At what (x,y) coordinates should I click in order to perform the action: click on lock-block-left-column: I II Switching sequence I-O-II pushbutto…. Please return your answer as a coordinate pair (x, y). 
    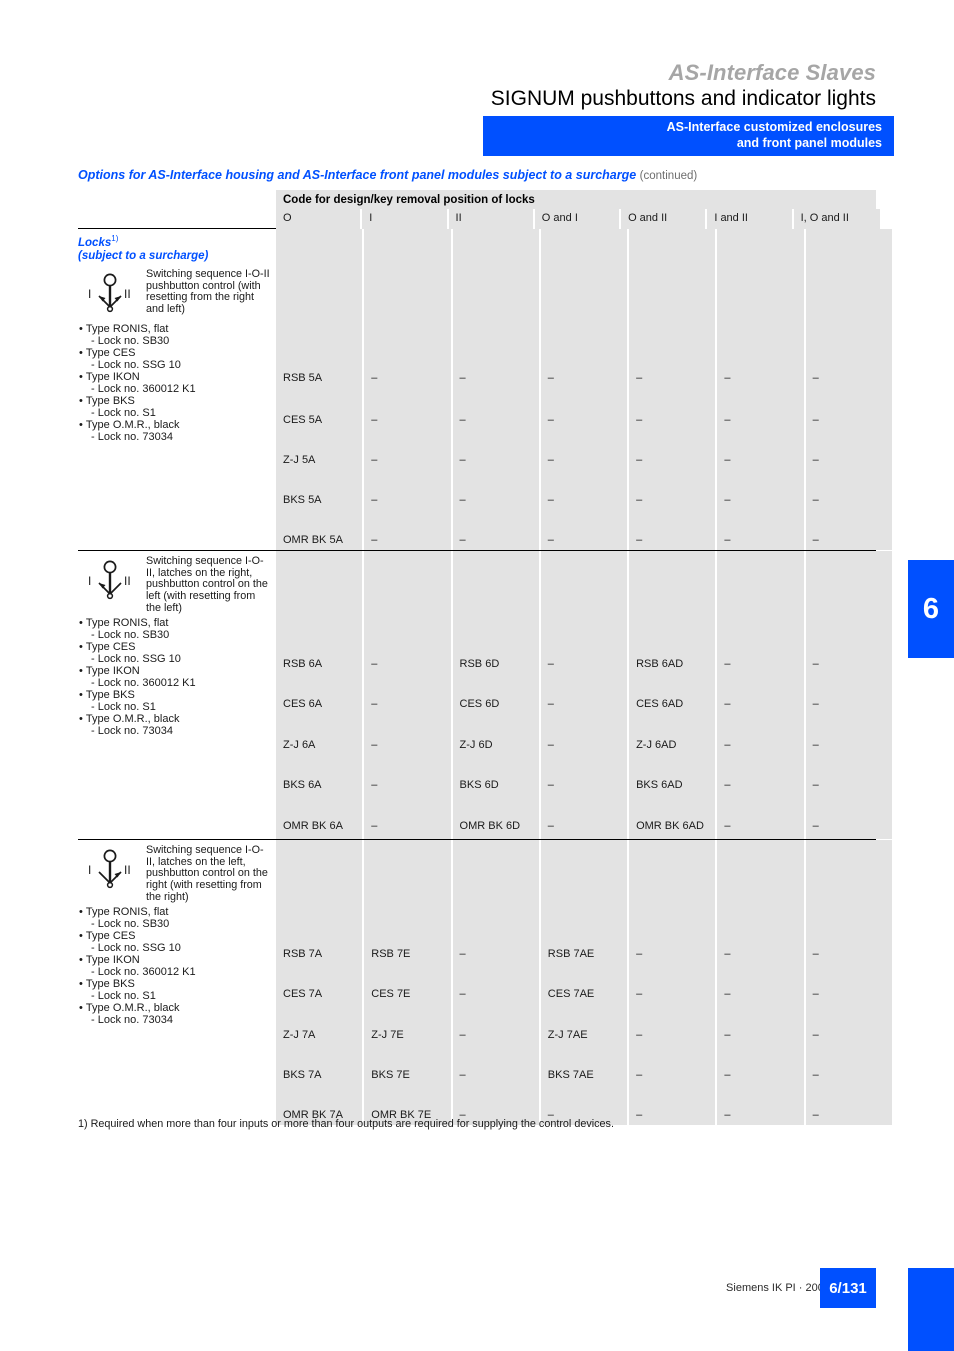
    Looking at the image, I should click on (177, 407).